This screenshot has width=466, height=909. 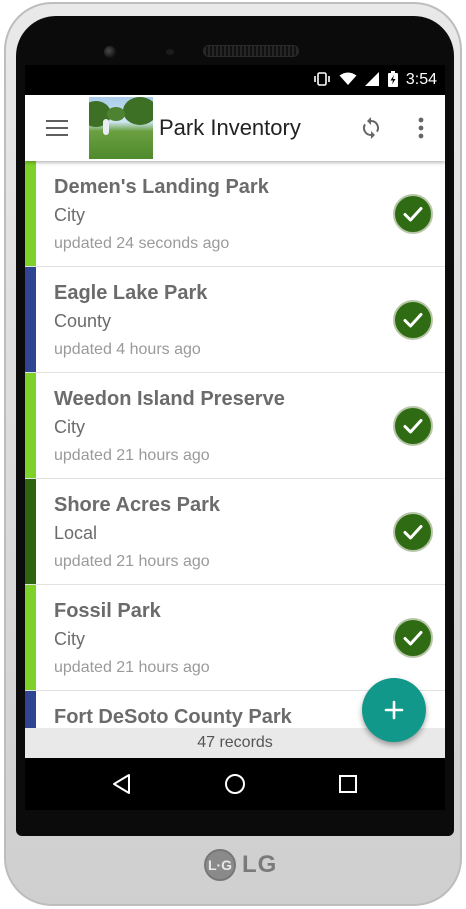 I want to click on park-name: Fort DeSoto County Park, so click(x=173, y=717).